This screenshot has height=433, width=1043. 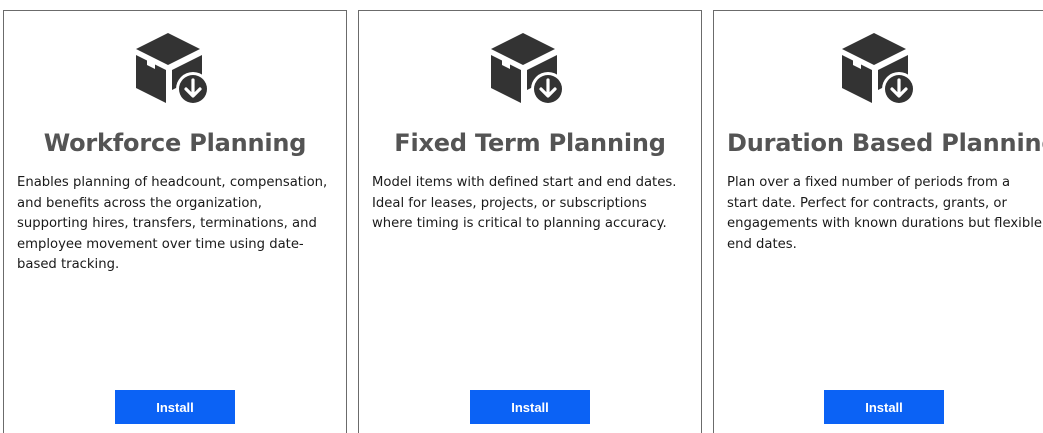 What do you see at coordinates (530, 143) in the screenshot?
I see `card-title: Fixed Term Planning` at bounding box center [530, 143].